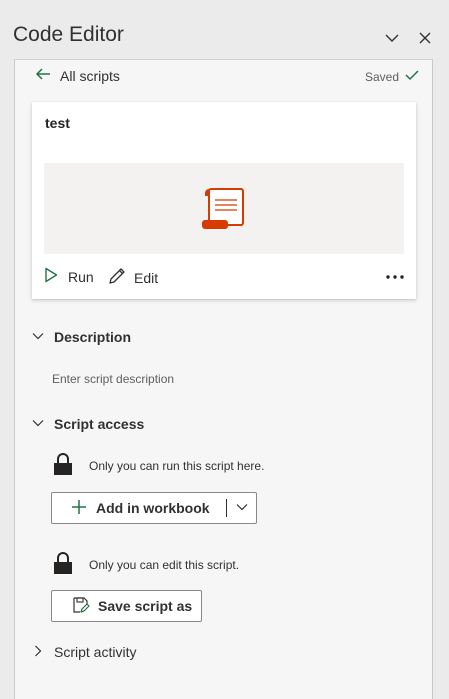 The width and height of the screenshot is (449, 699). I want to click on script-activity-section-toggle: Script activity, so click(84, 652).